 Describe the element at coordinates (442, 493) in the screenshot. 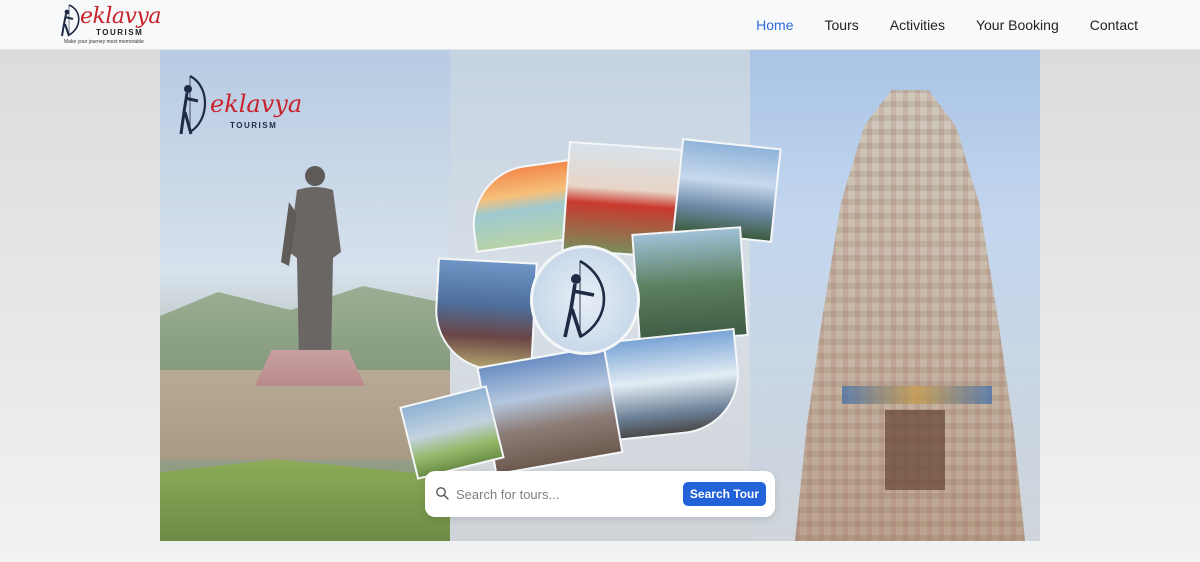

I see `search-icon` at that location.